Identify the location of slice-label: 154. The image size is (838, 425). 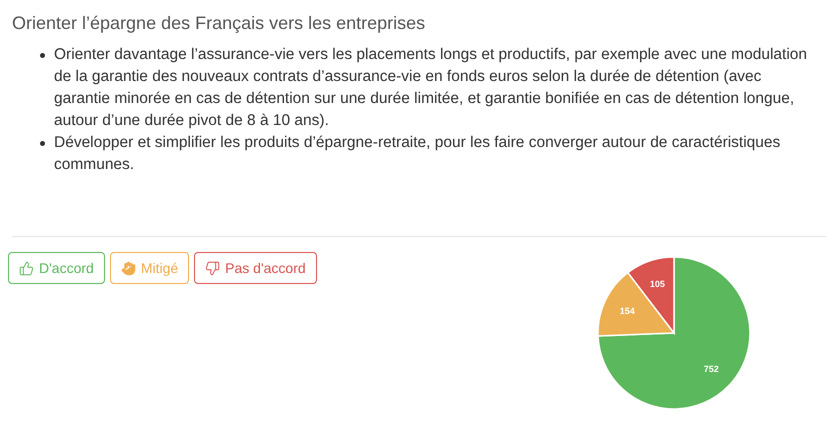
(627, 311).